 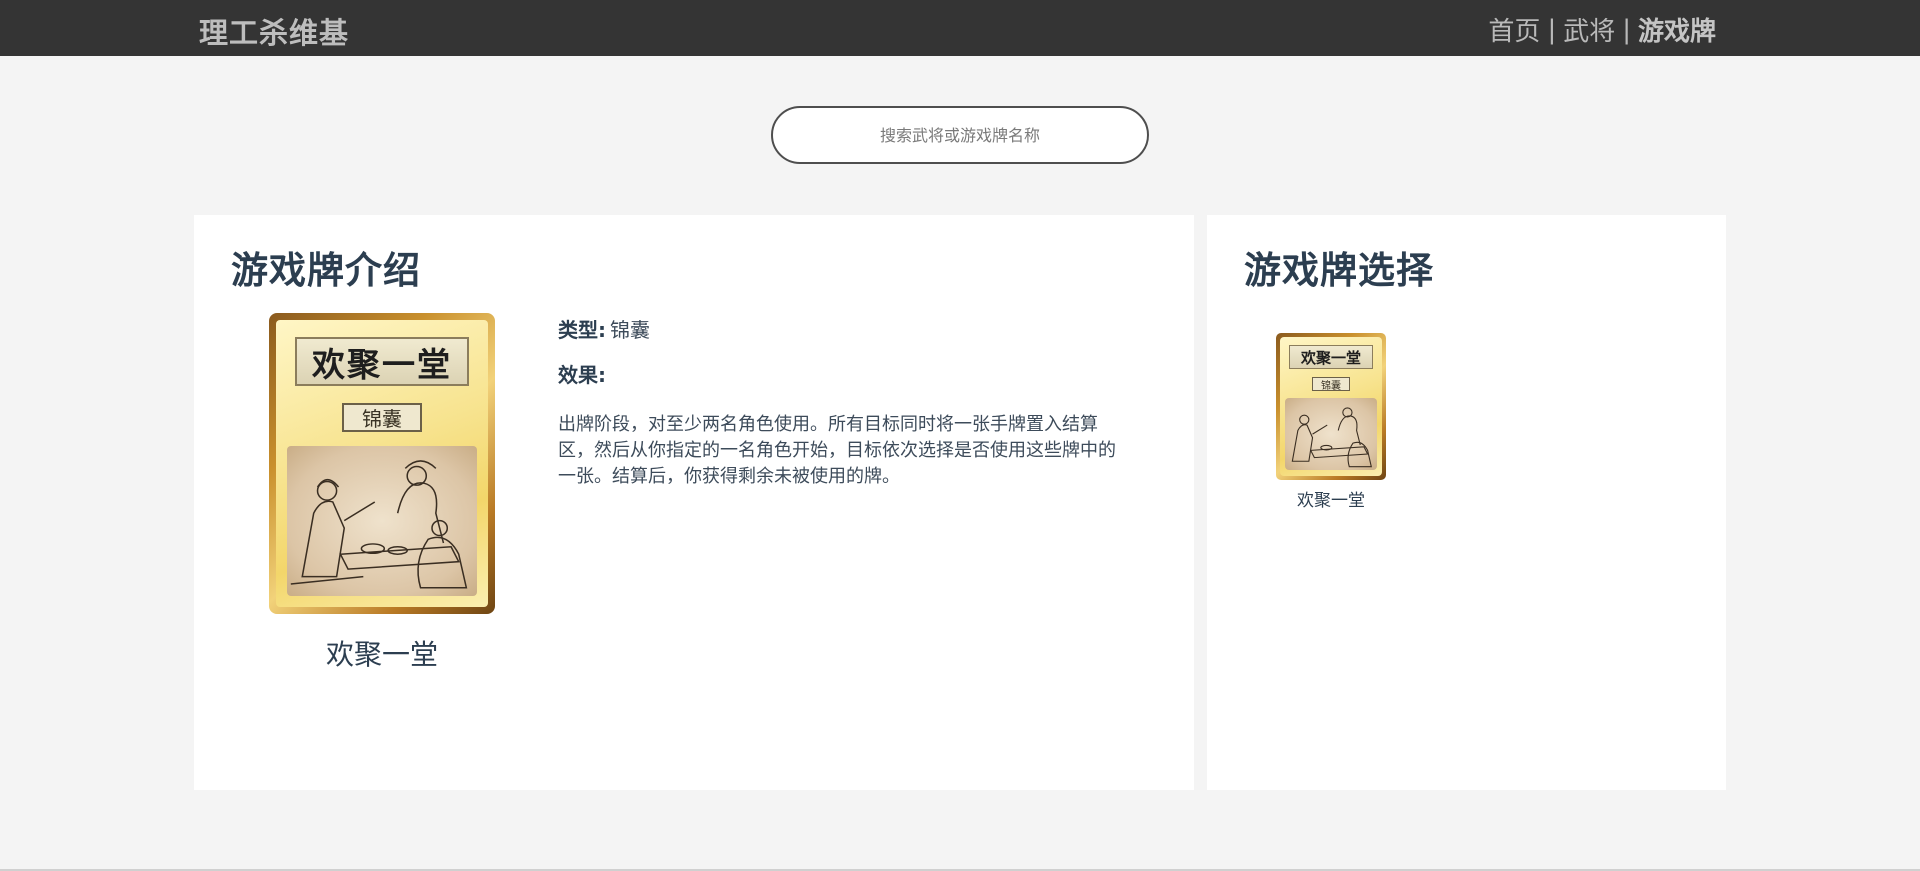 What do you see at coordinates (1514, 29) in the screenshot?
I see `nav-link-home: 首页` at bounding box center [1514, 29].